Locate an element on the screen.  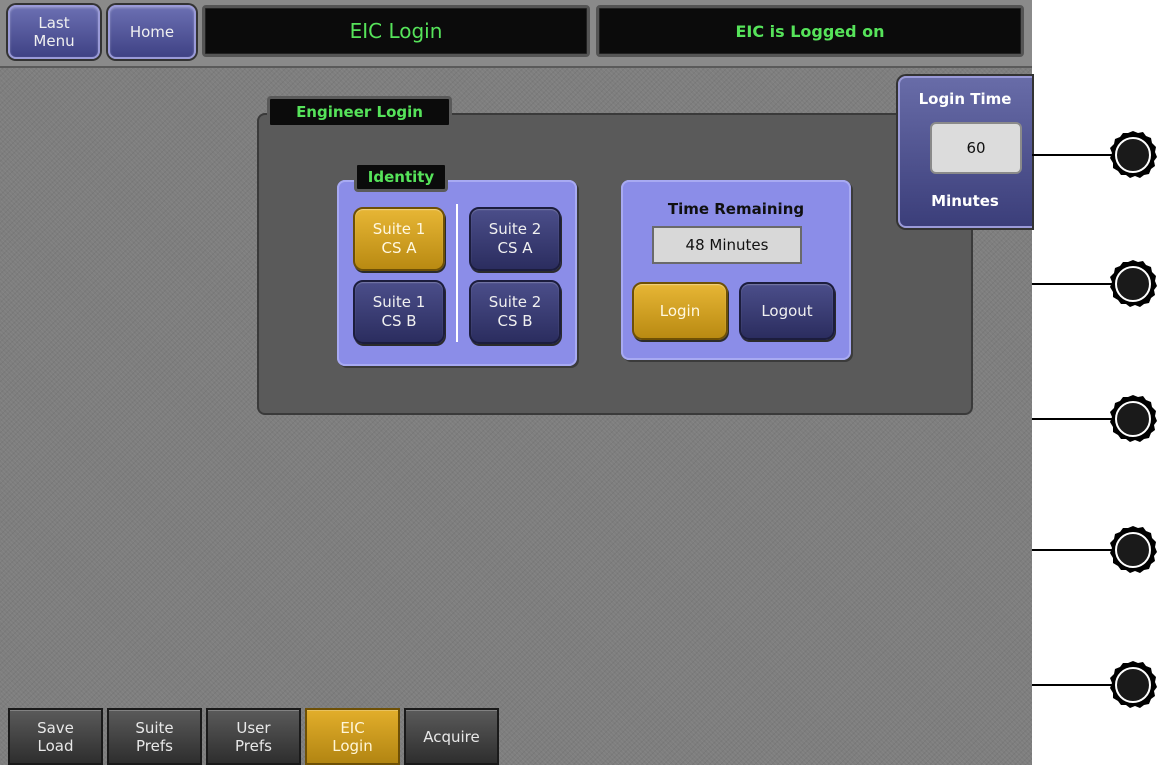
tab-user-prefs: User Prefs is located at coordinates (253, 736).